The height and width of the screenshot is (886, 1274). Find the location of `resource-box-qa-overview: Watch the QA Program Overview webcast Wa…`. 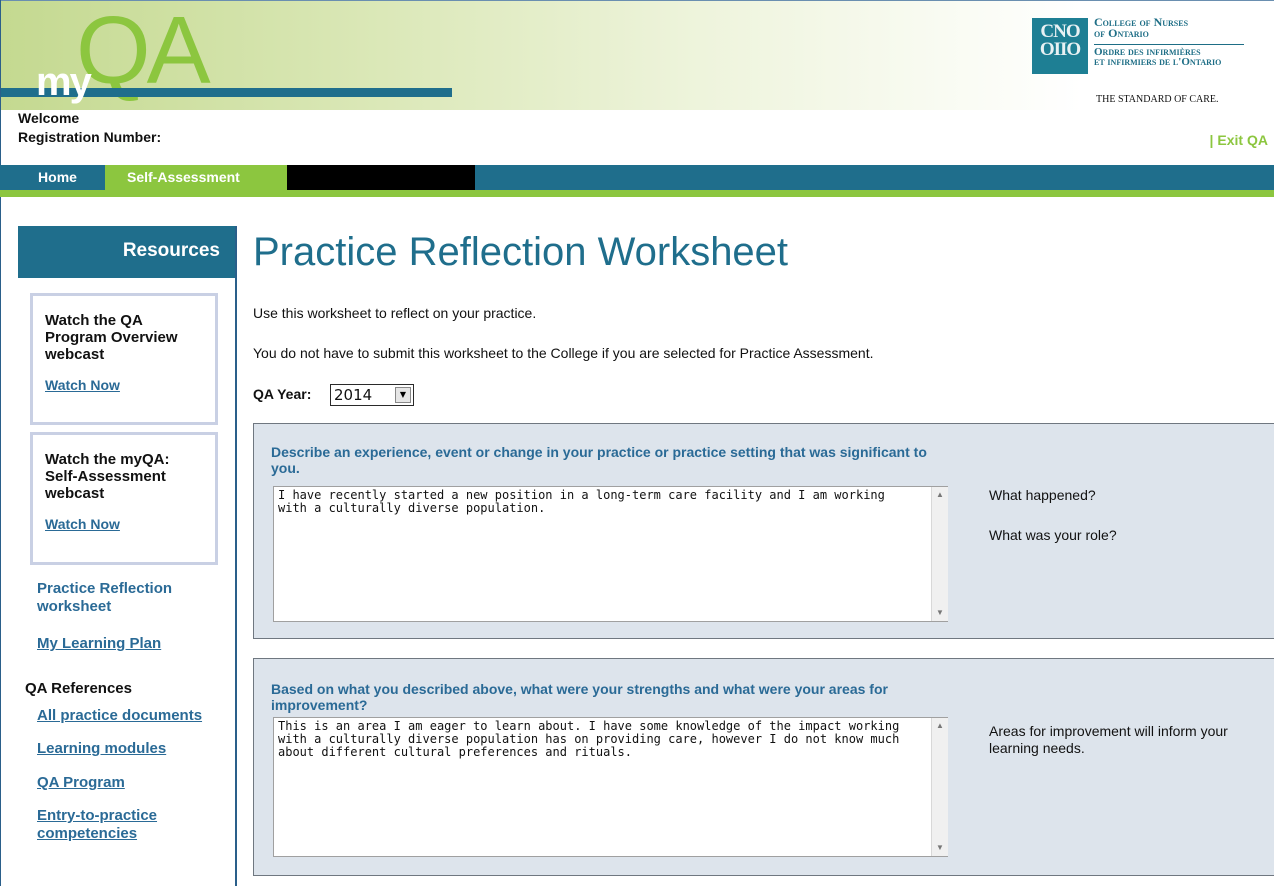

resource-box-qa-overview: Watch the QA Program Overview webcast Wa… is located at coordinates (124, 359).